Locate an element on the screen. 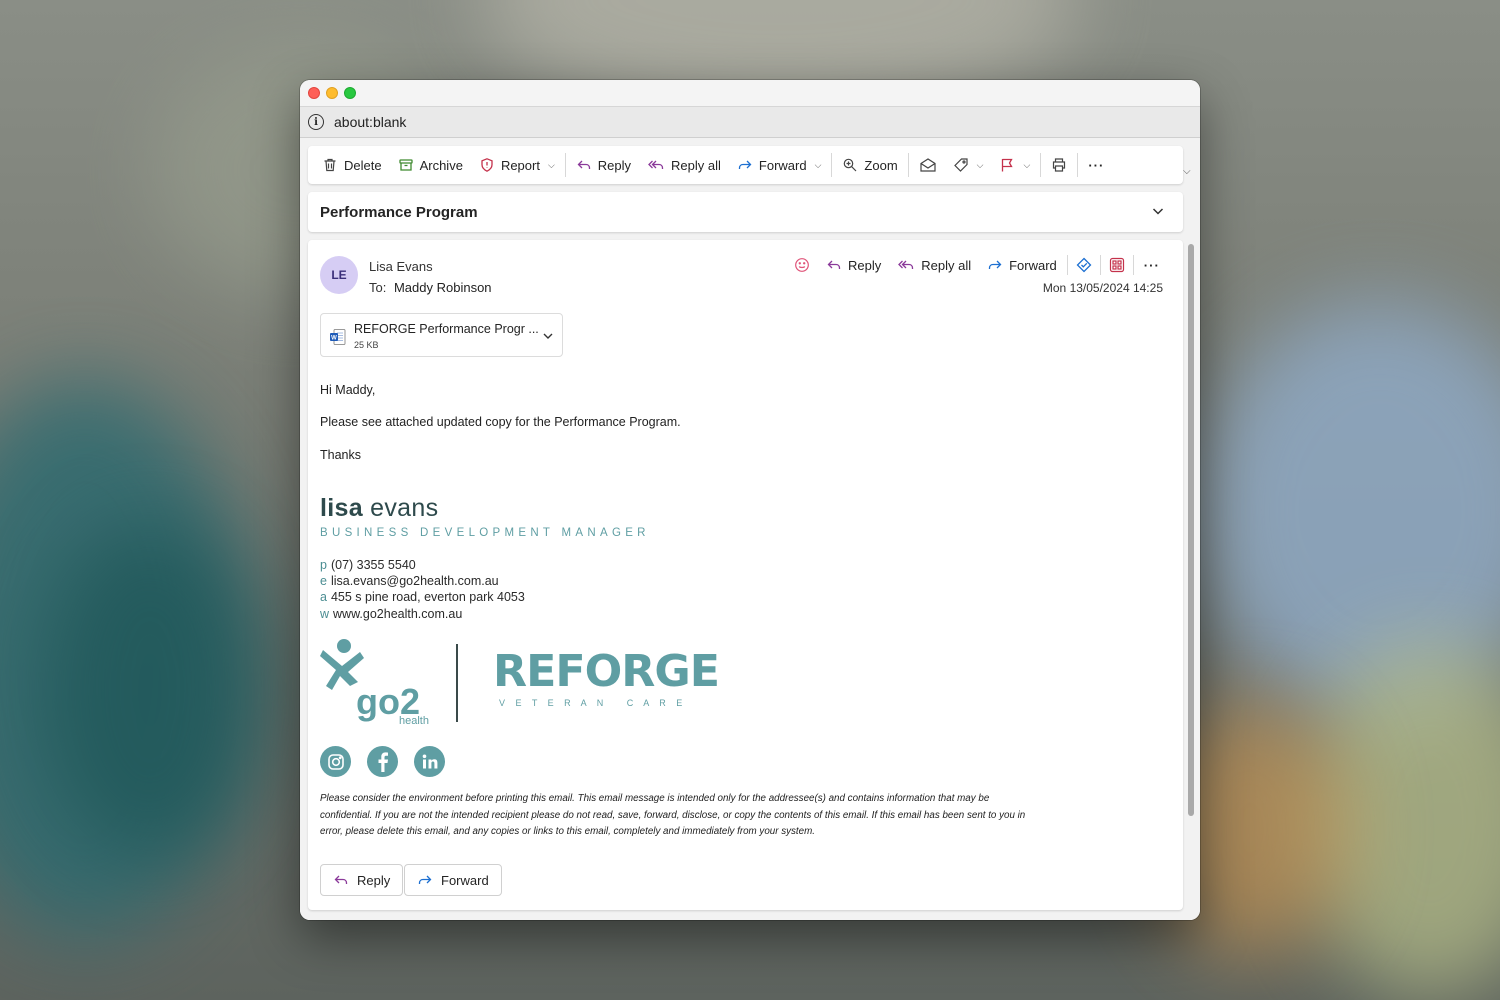 Image resolution: width=1500 pixels, height=1000 pixels. print-button is located at coordinates (1059, 165).